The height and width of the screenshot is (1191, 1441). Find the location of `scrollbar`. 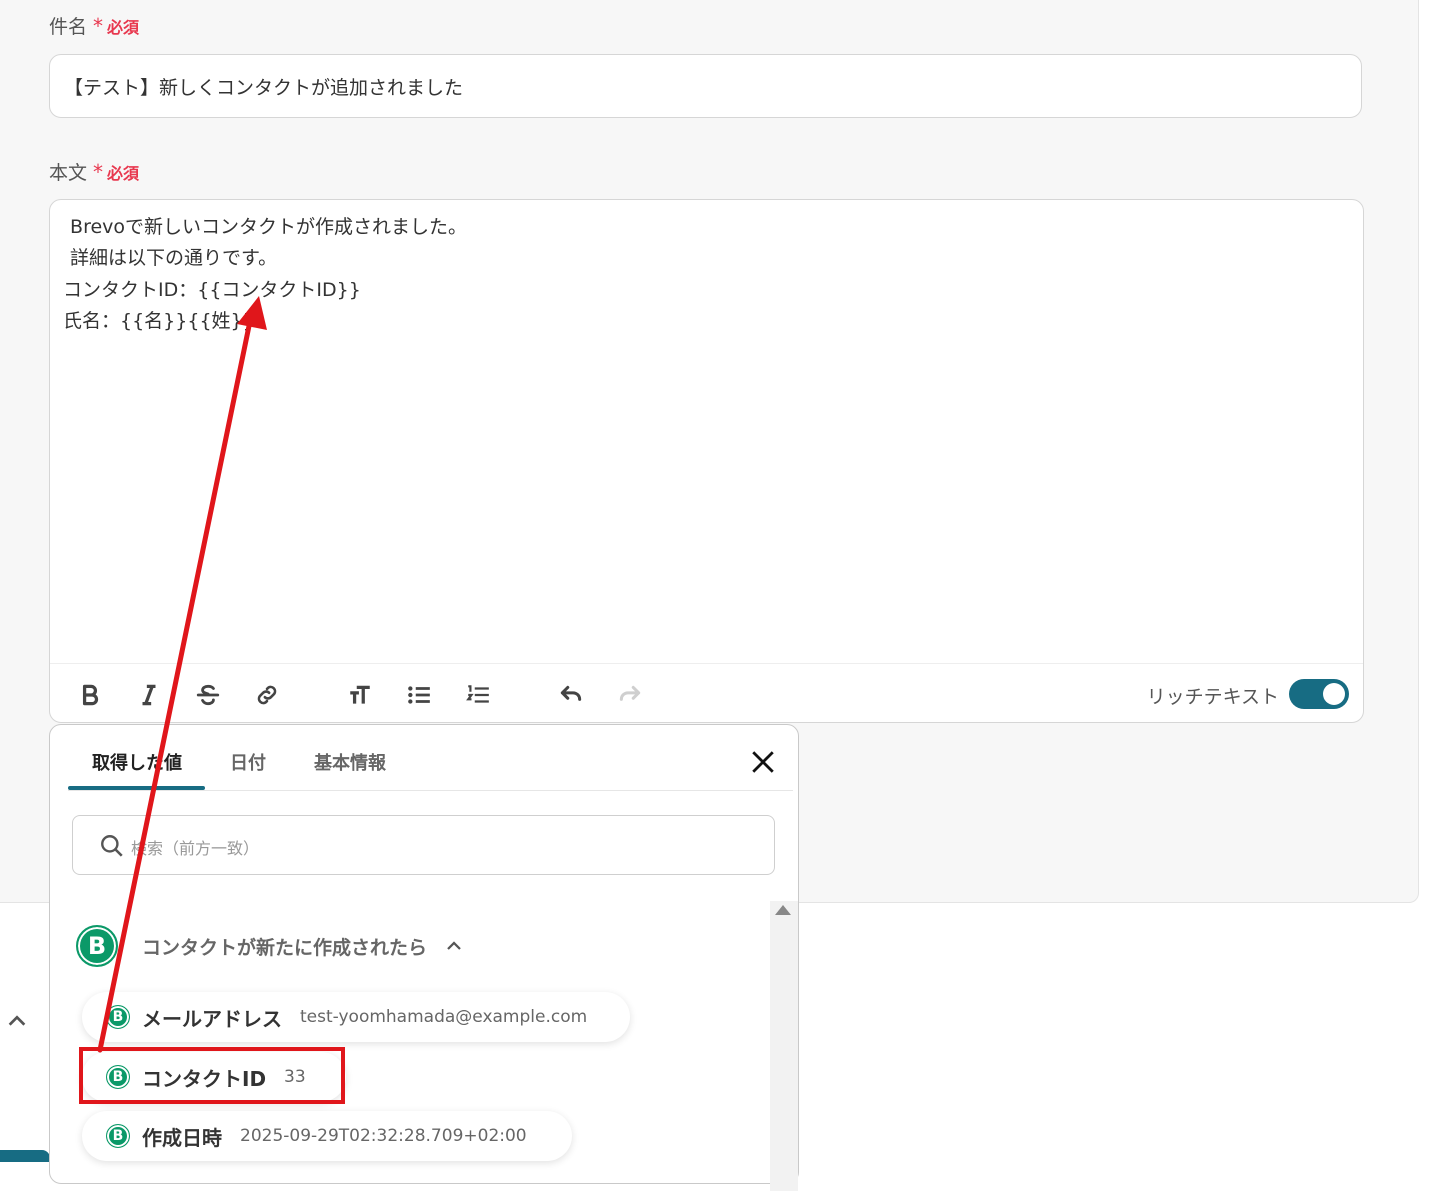

scrollbar is located at coordinates (784, 1046).